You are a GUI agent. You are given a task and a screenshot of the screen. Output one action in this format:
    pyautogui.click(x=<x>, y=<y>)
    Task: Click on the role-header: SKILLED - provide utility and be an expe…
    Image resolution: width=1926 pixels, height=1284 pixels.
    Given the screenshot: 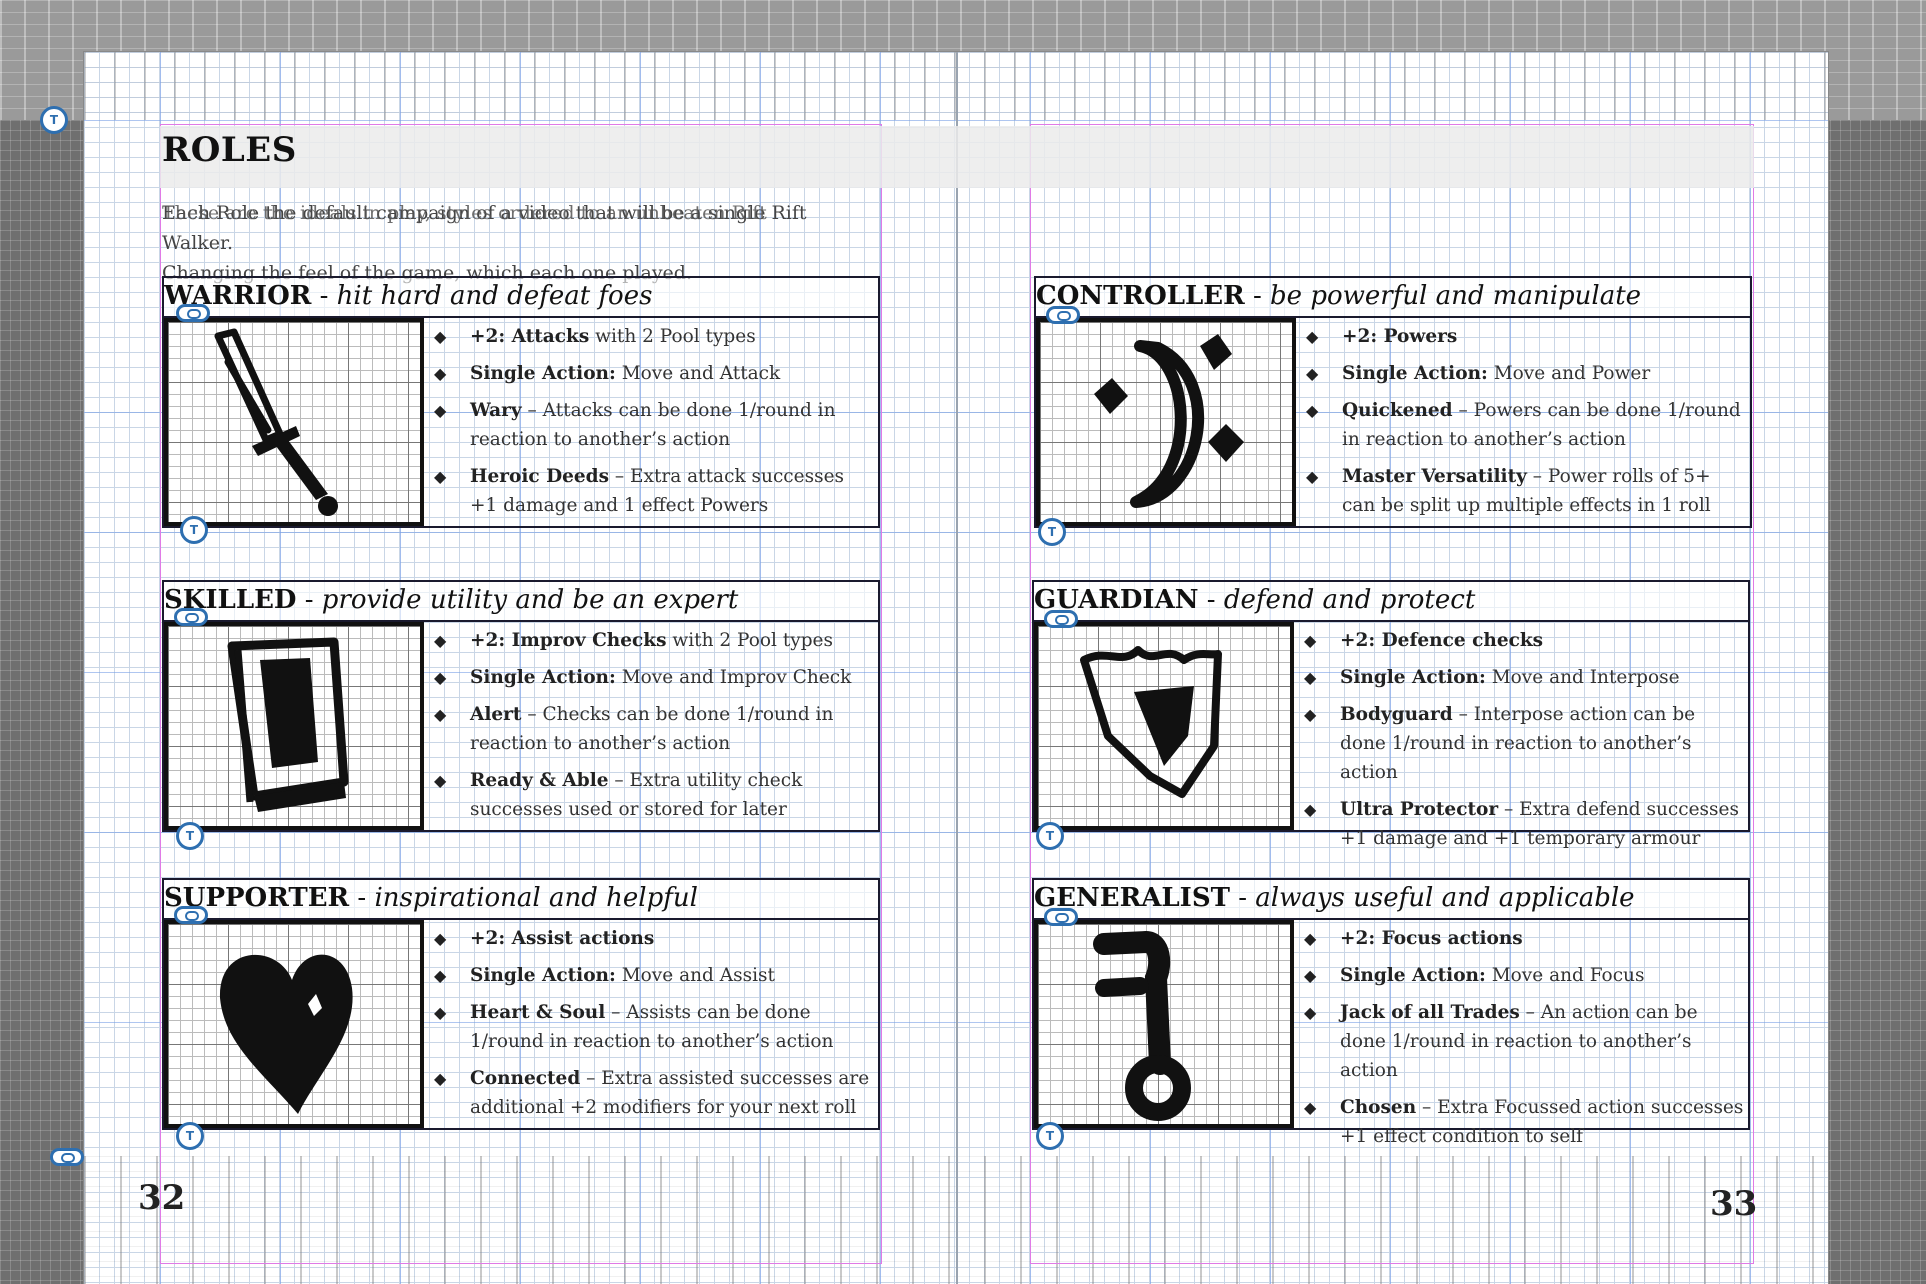 What is the action you would take?
    pyautogui.click(x=521, y=601)
    